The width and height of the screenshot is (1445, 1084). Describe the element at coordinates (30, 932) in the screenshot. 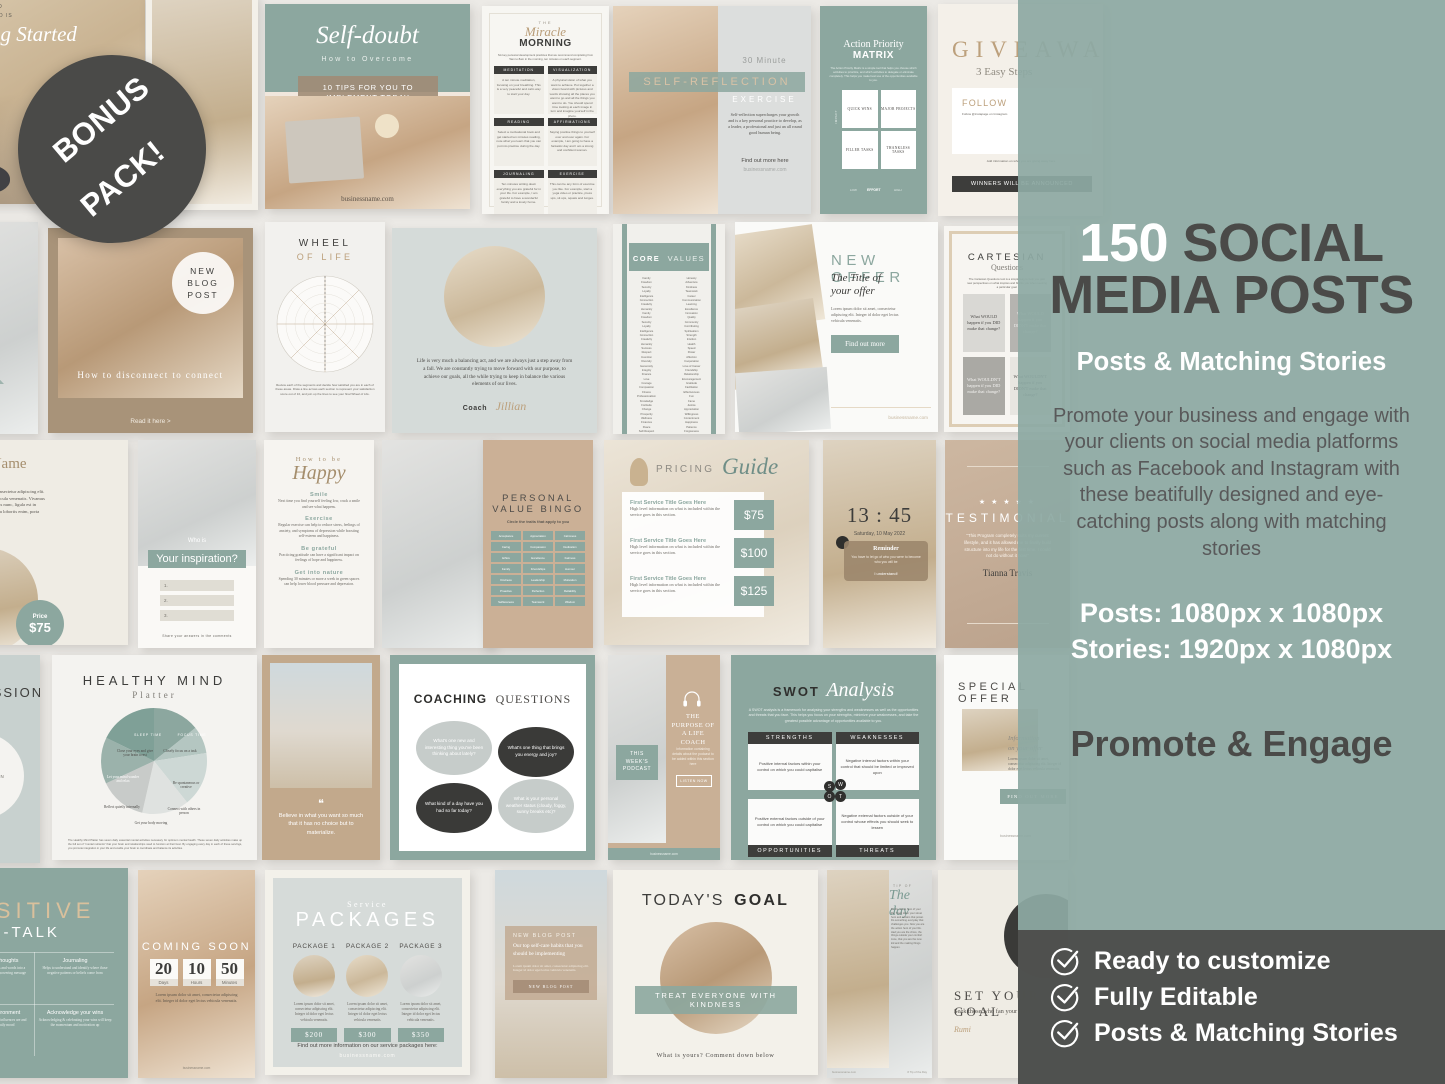

I see `label-title-2: SELF-TALK` at that location.